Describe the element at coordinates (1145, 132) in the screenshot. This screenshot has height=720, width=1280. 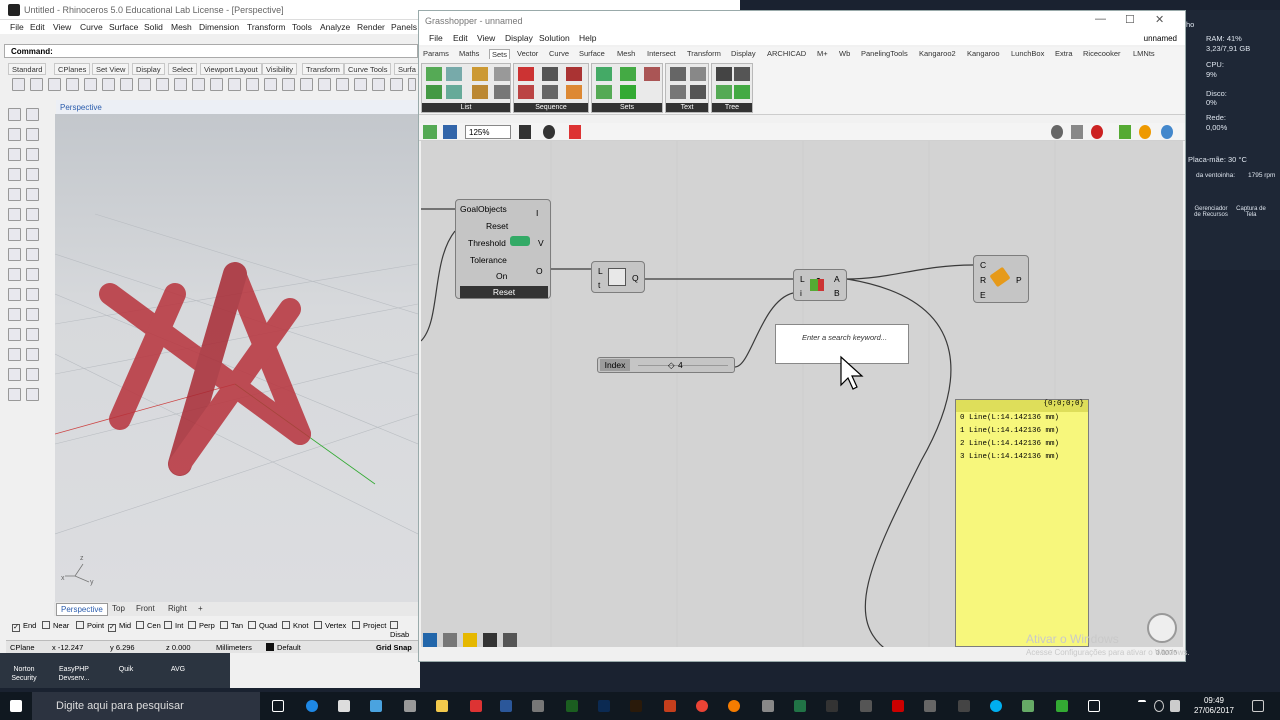
I see `material-preview-icon` at that location.